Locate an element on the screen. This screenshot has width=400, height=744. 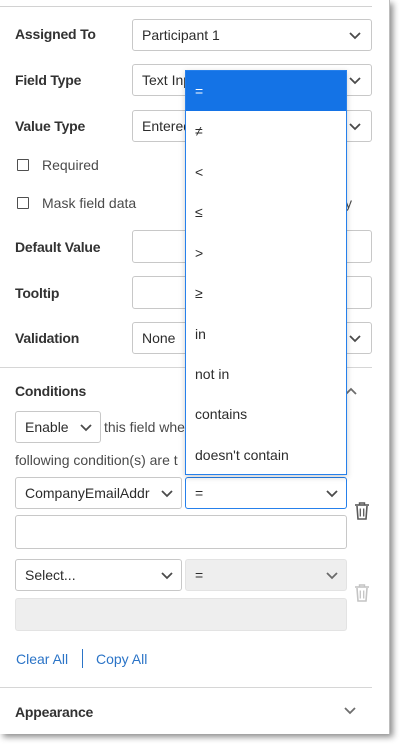
operator-option-doesnt-contain: doesn't contain is located at coordinates (266, 455).